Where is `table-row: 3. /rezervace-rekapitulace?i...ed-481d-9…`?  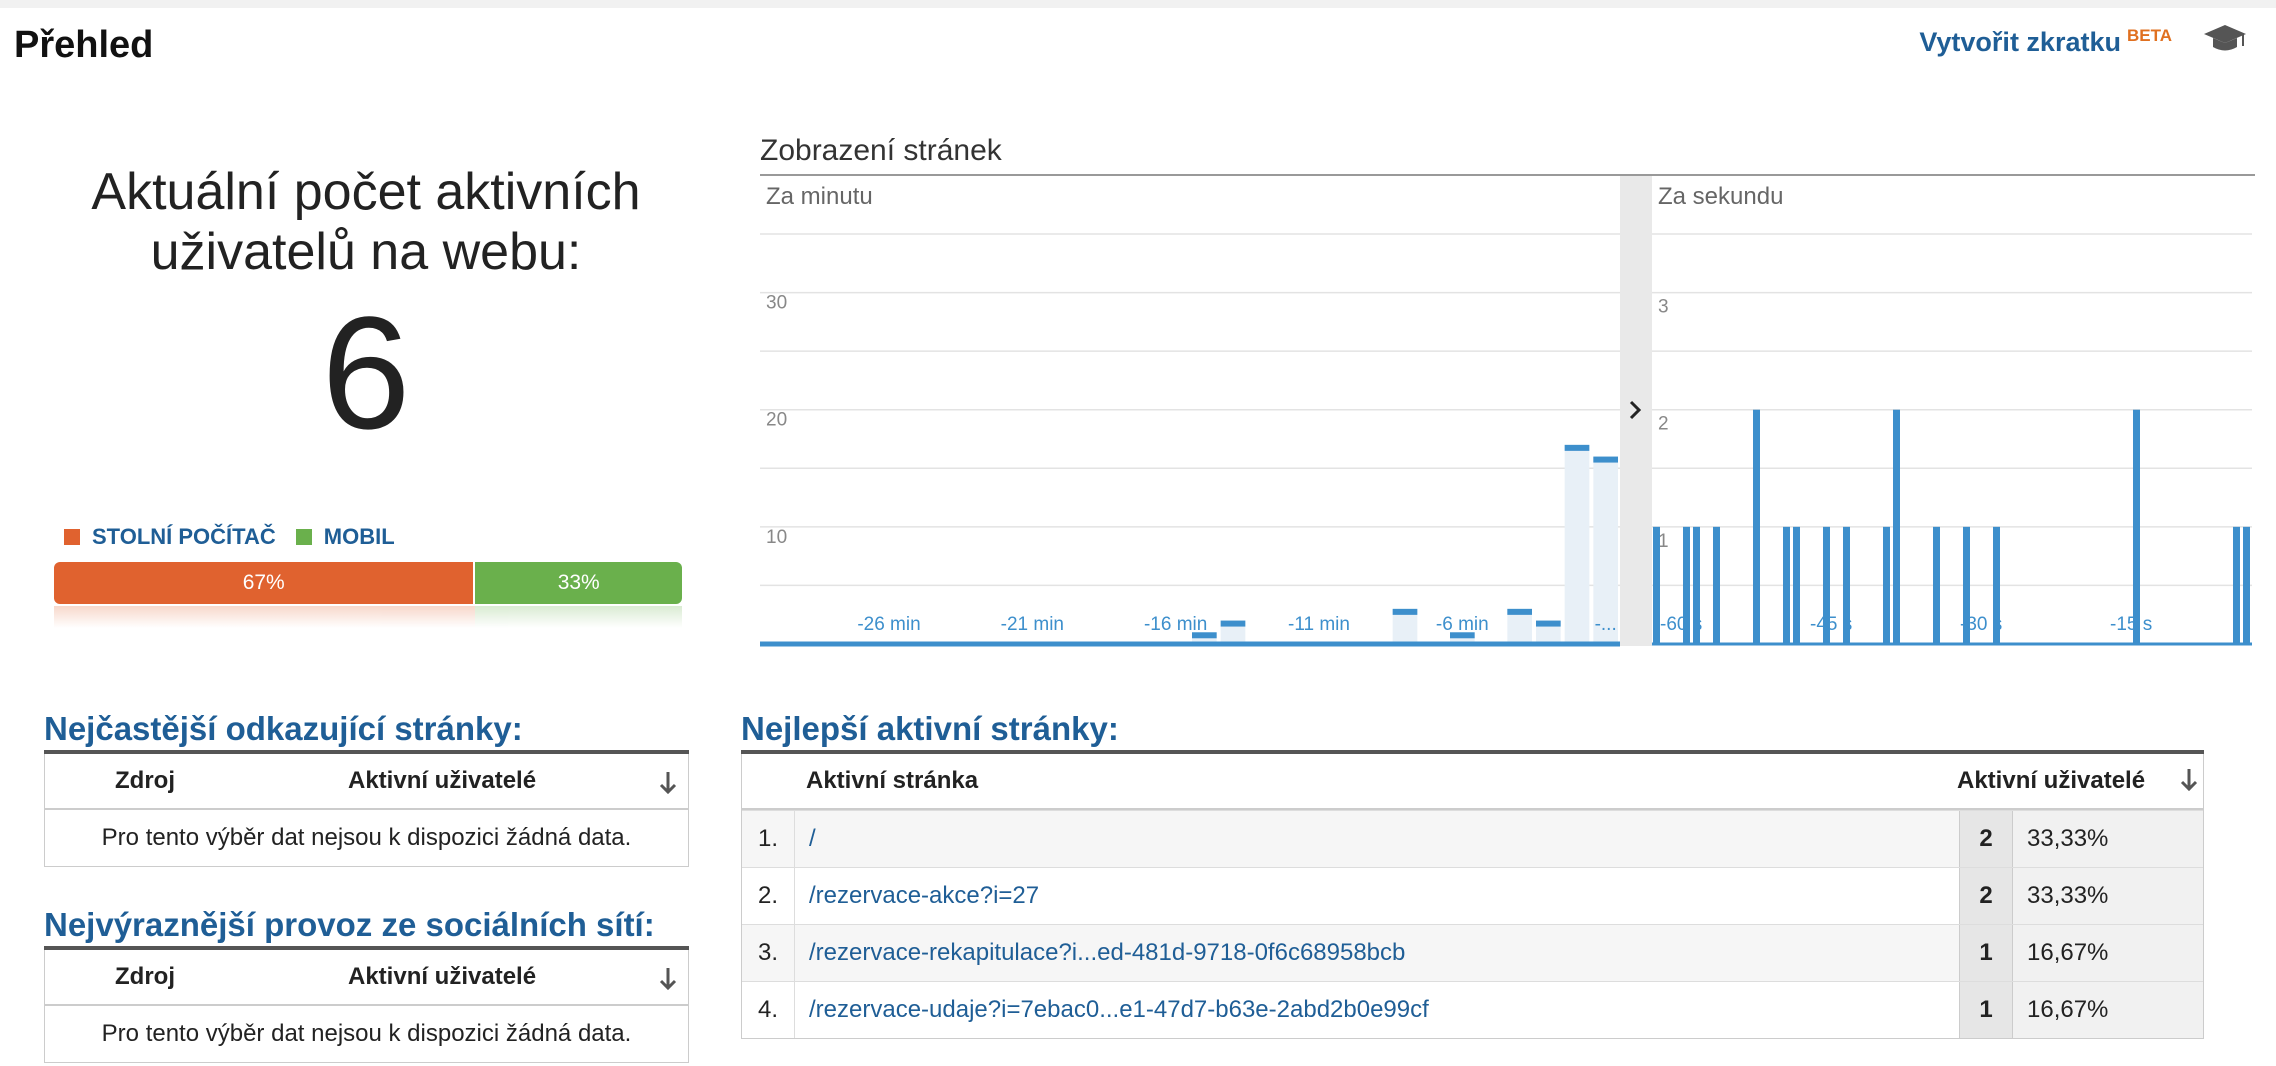
table-row: 3. /rezervace-rekapitulace?i...ed-481d-9… is located at coordinates (1472, 952).